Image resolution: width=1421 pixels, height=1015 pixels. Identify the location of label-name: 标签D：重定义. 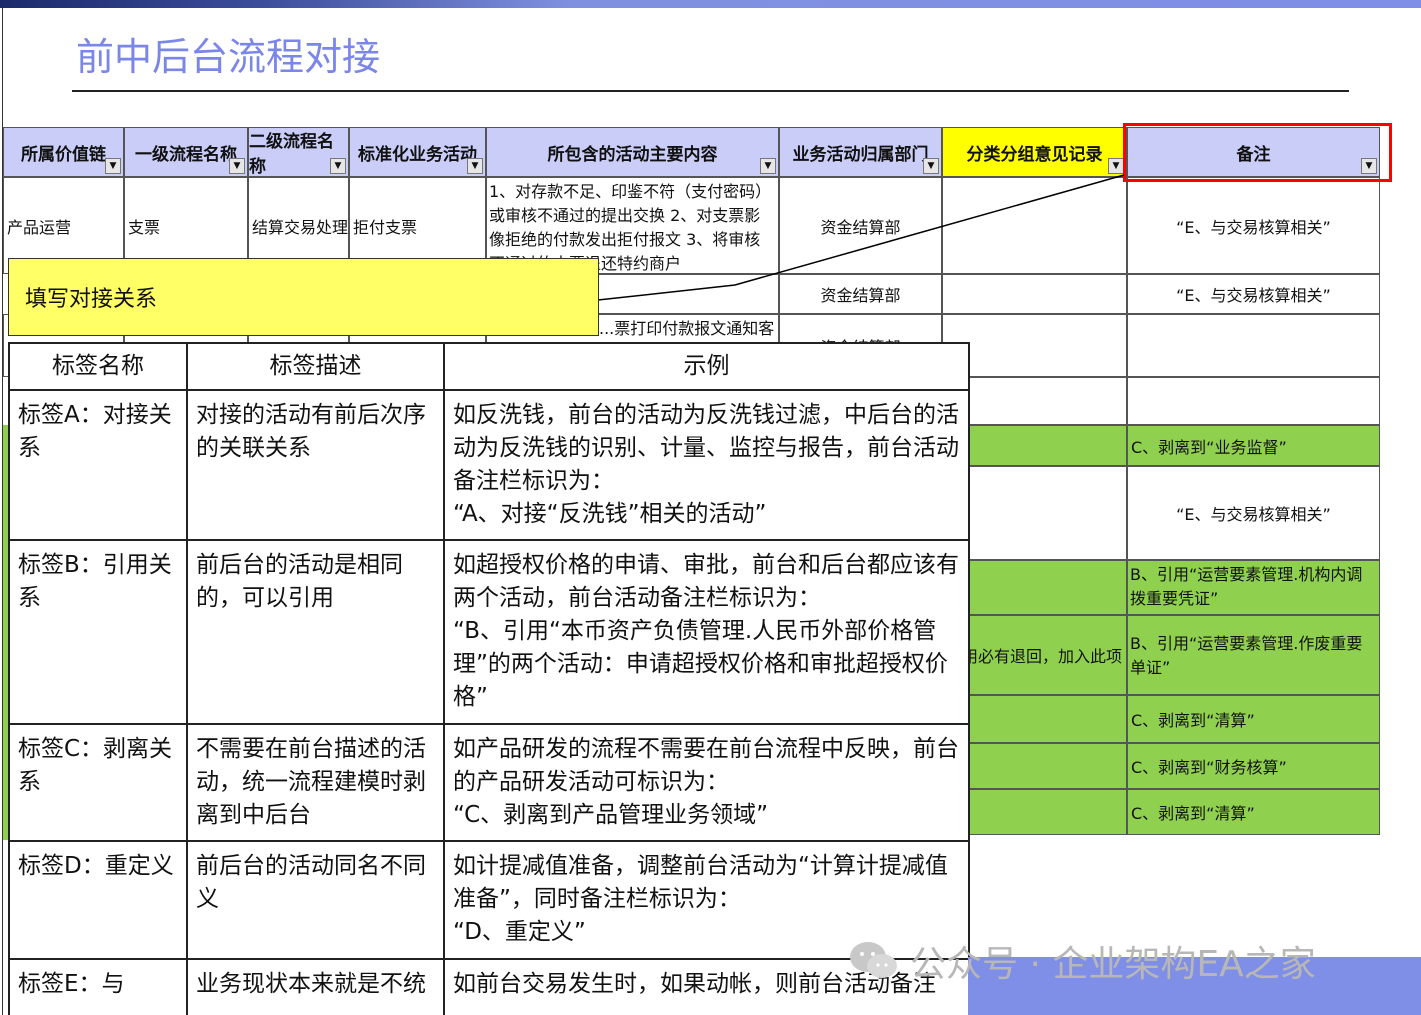
(98, 900).